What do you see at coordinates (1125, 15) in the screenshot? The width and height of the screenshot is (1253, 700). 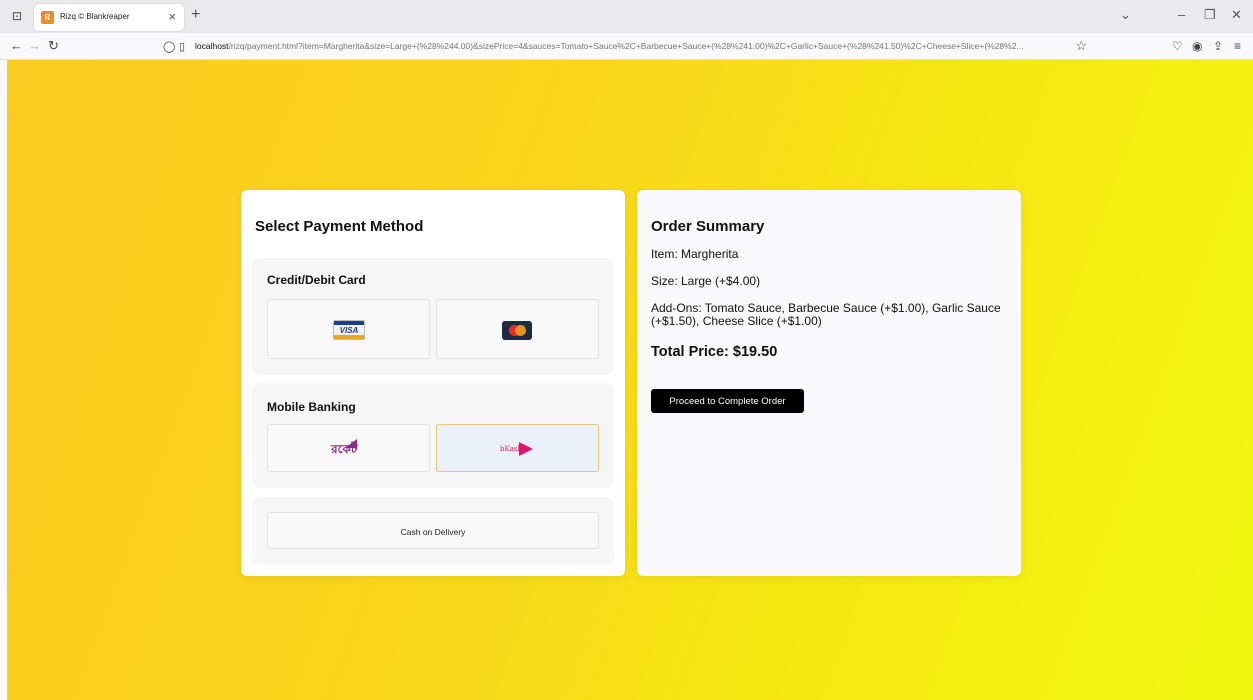 I see `tab-overflow-chevron-icon: ⌄` at bounding box center [1125, 15].